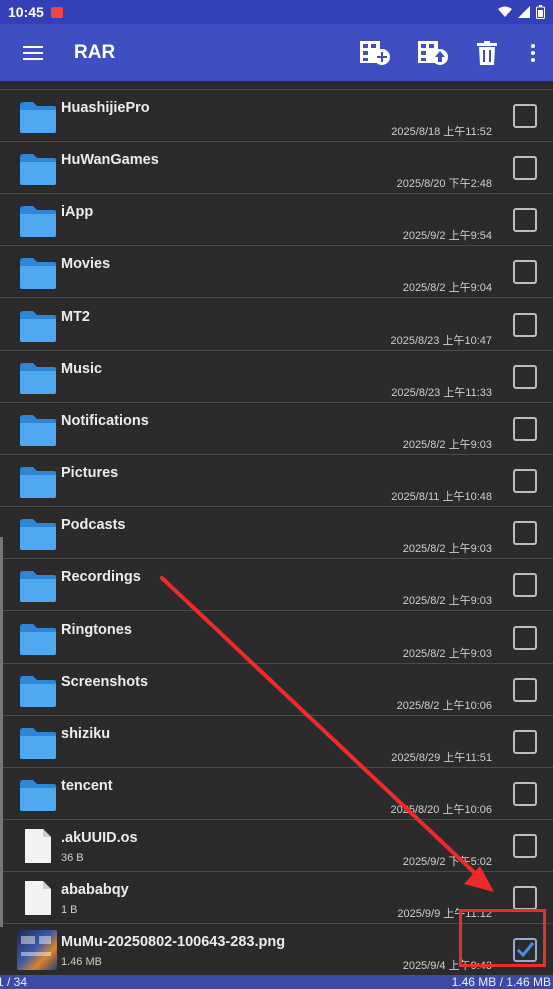 The image size is (553, 989). I want to click on file-date: 2025/8/20 上午10:06, so click(441, 809).